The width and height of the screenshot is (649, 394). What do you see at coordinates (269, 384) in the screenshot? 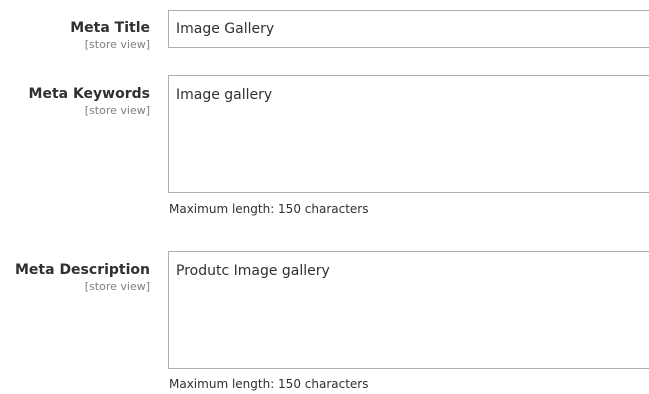
I see `meta-description-note: Maximum length: 150 characters` at bounding box center [269, 384].